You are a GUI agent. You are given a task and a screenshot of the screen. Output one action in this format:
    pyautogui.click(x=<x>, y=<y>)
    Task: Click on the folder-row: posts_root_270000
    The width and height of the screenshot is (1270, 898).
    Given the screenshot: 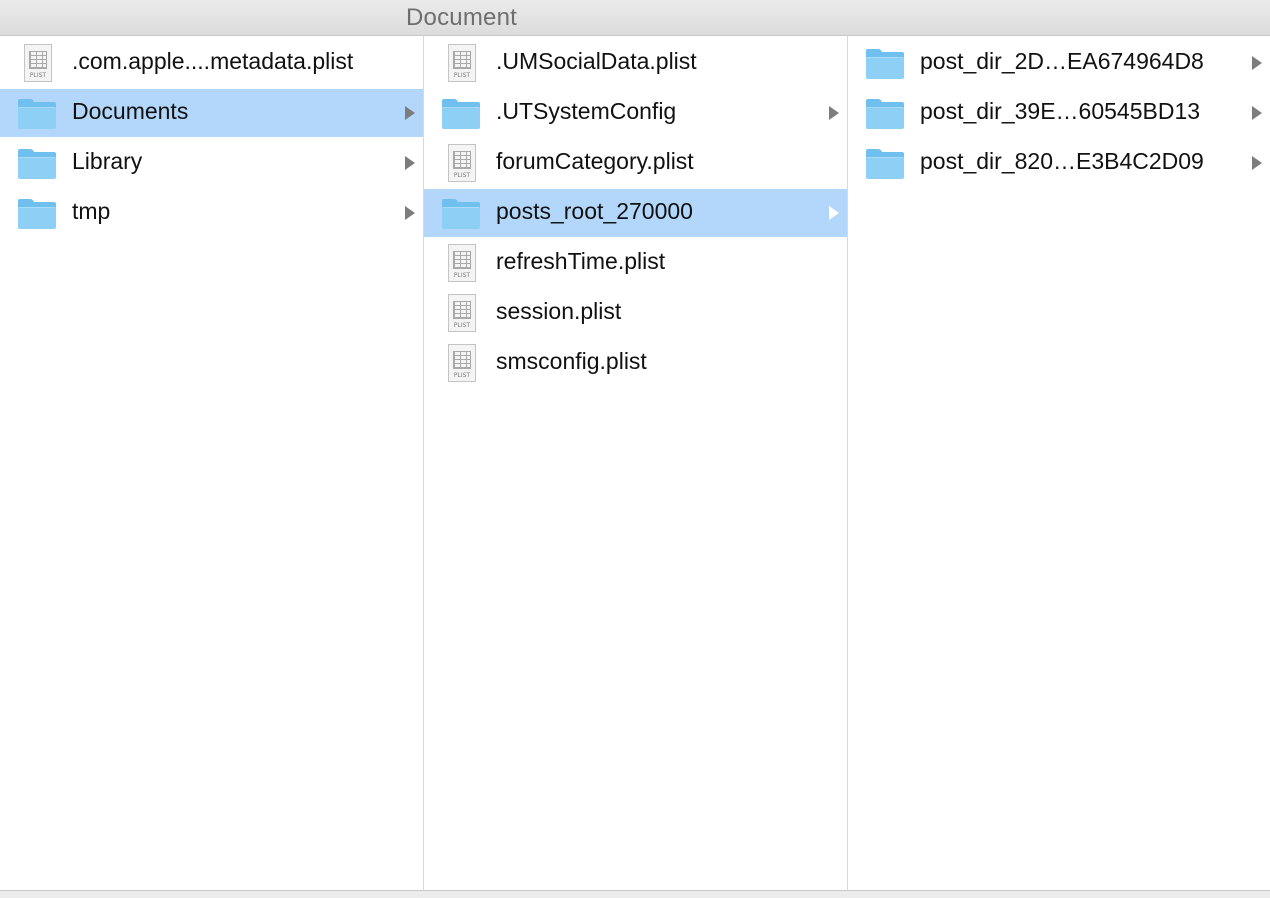 What is the action you would take?
    pyautogui.click(x=635, y=213)
    